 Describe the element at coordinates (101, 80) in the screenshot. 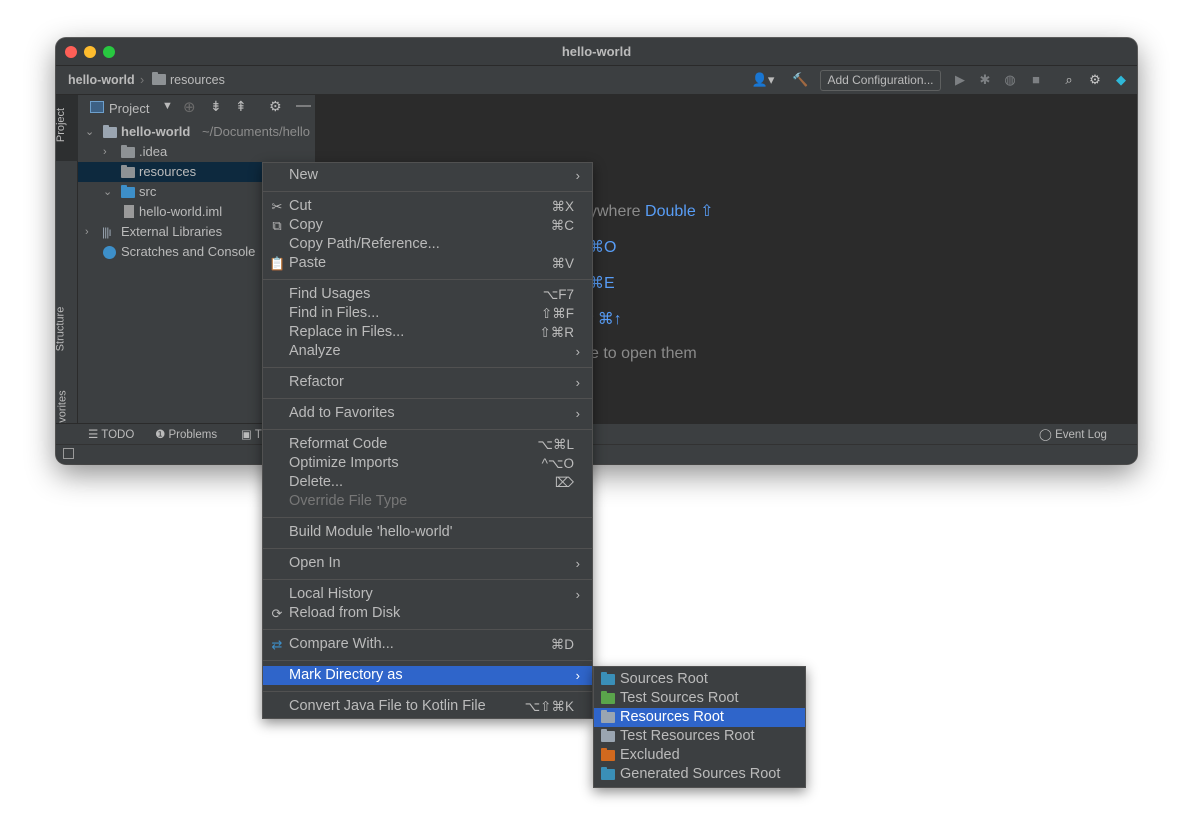

I see `breadcrumb-project: hello-world` at that location.